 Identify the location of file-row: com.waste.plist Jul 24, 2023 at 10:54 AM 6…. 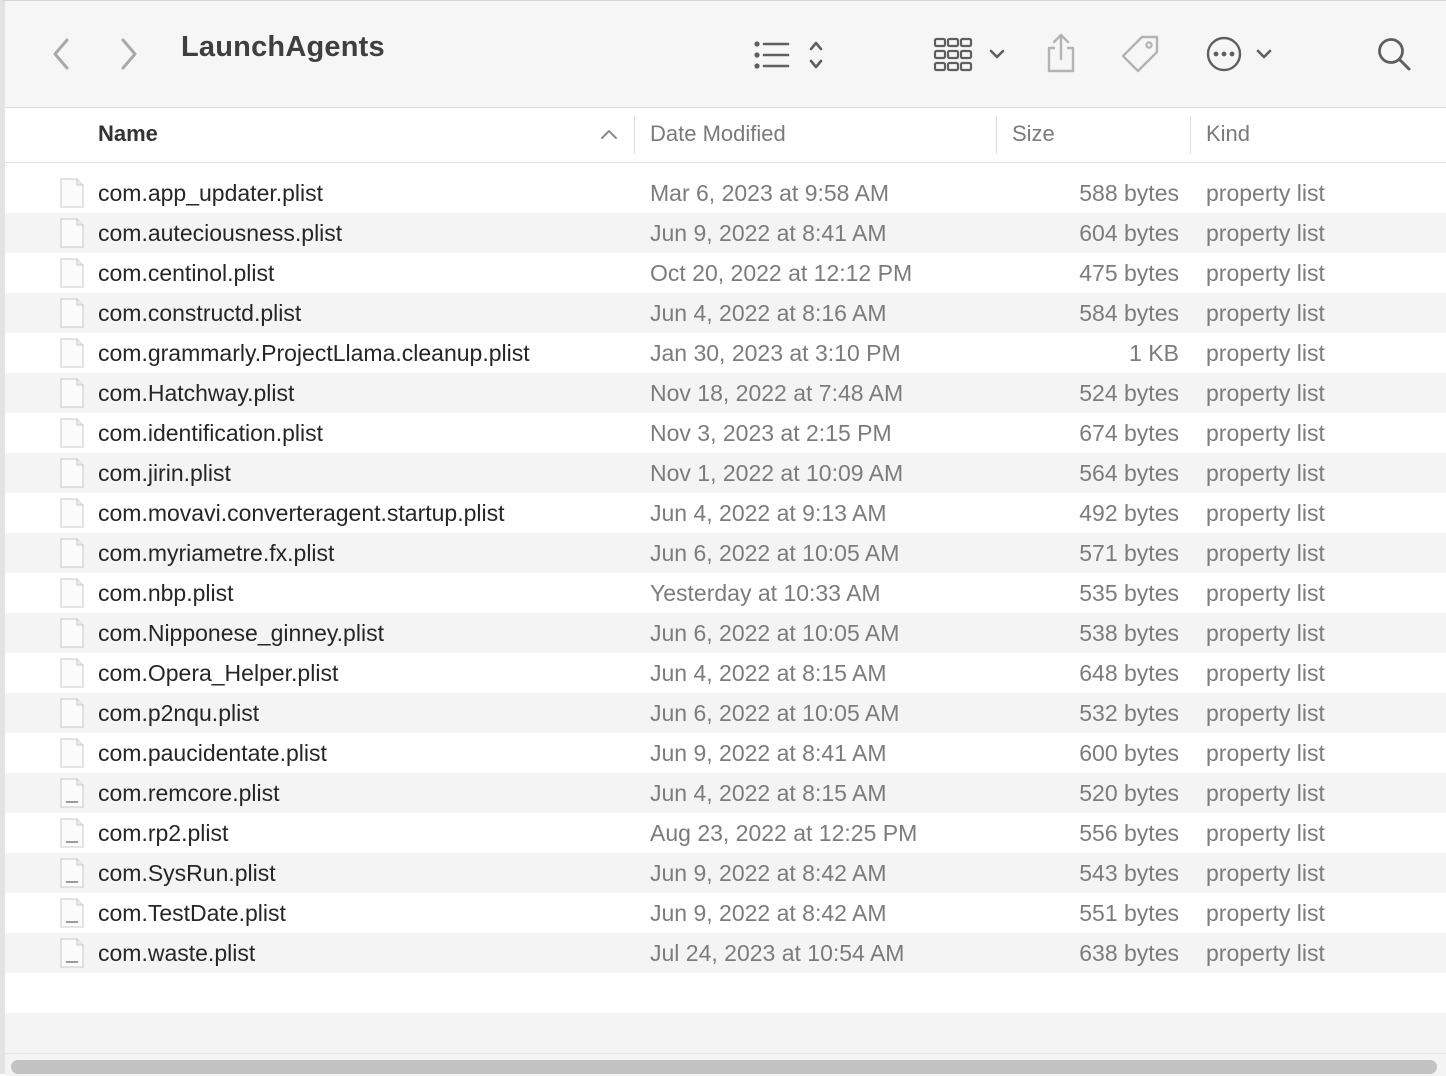
(725, 953).